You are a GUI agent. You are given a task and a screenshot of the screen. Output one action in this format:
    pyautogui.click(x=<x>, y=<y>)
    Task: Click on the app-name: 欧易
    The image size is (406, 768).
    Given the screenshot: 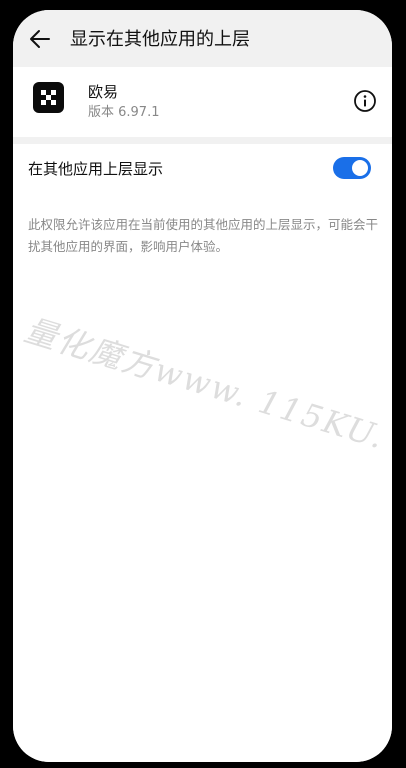 What is the action you would take?
    pyautogui.click(x=103, y=92)
    